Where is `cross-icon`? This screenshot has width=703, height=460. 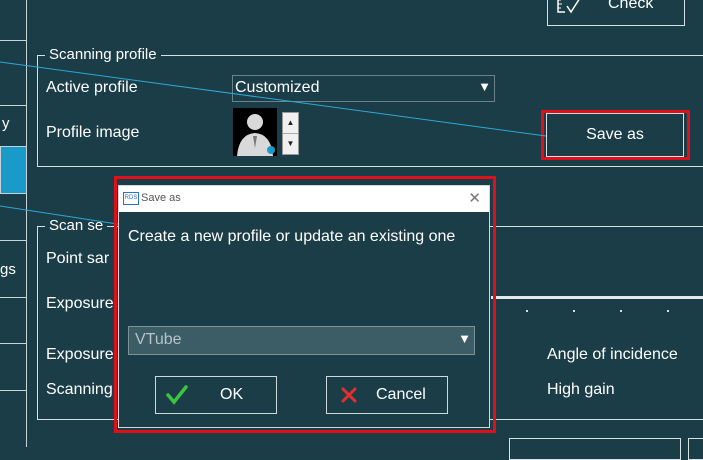
cross-icon is located at coordinates (349, 395).